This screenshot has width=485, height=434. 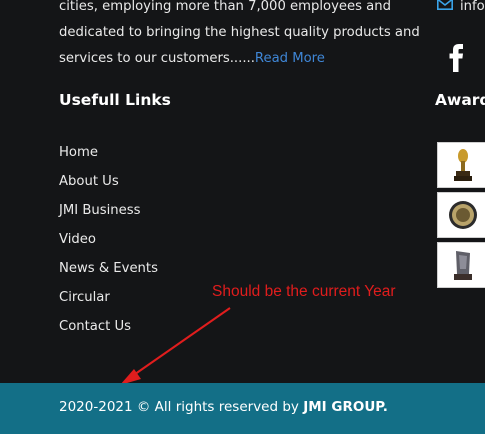 I want to click on award-thumb-trophy, so click(x=461, y=165).